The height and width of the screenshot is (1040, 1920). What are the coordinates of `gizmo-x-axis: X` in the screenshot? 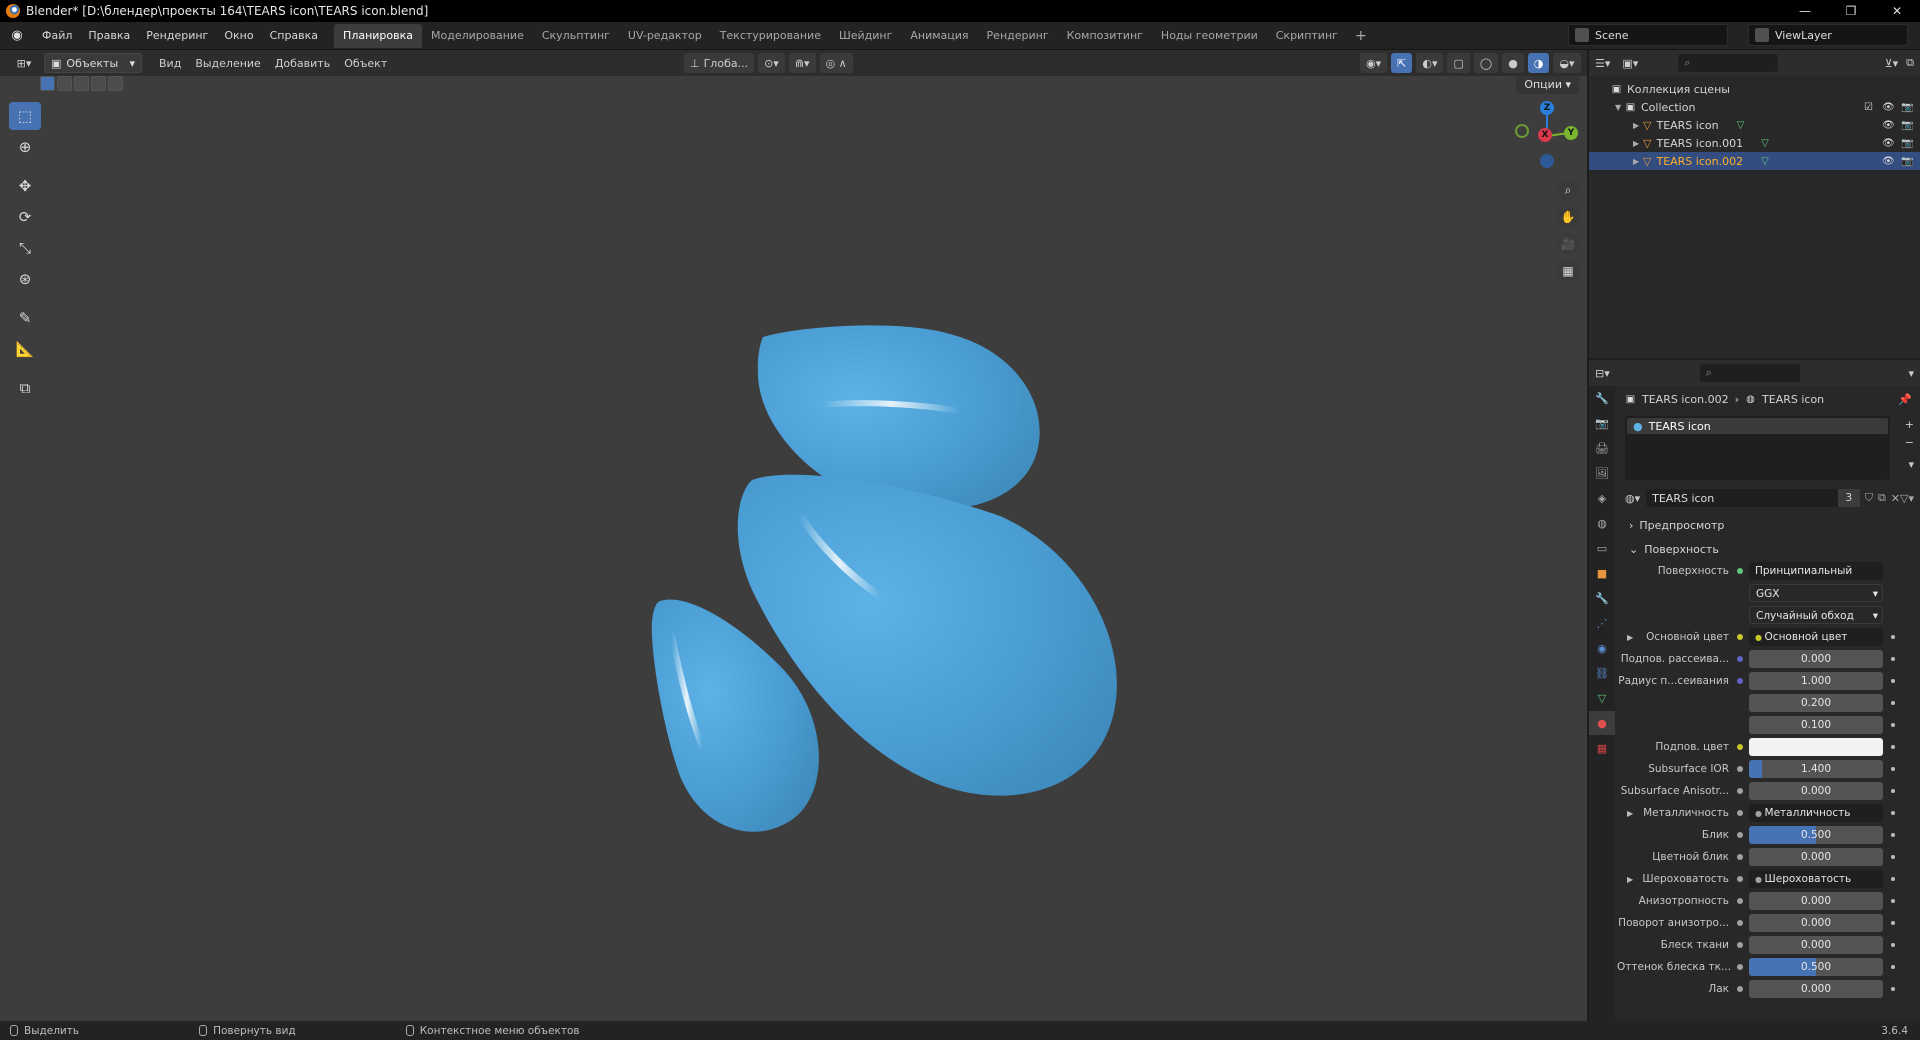 It's located at (1545, 135).